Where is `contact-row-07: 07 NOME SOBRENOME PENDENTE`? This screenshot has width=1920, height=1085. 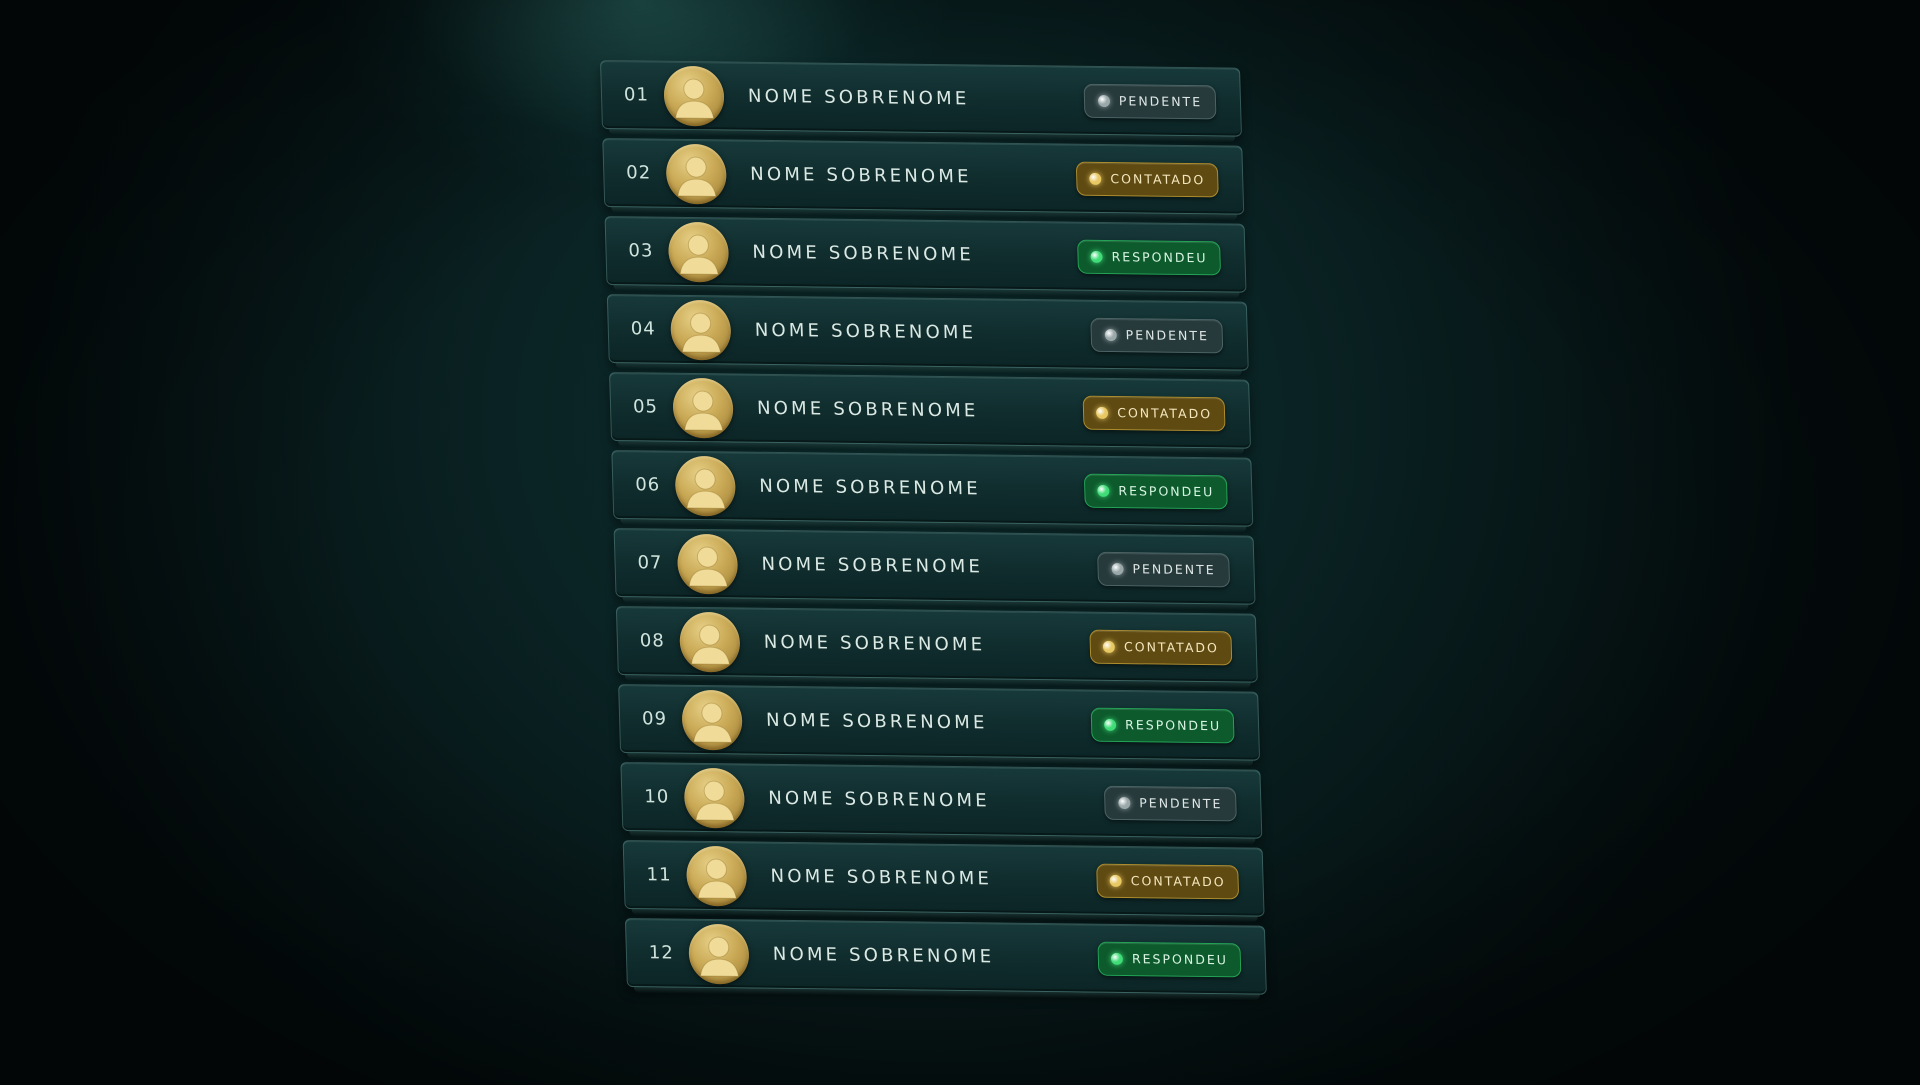
contact-row-07: 07 NOME SOBRENOME PENDENTE is located at coordinates (934, 566).